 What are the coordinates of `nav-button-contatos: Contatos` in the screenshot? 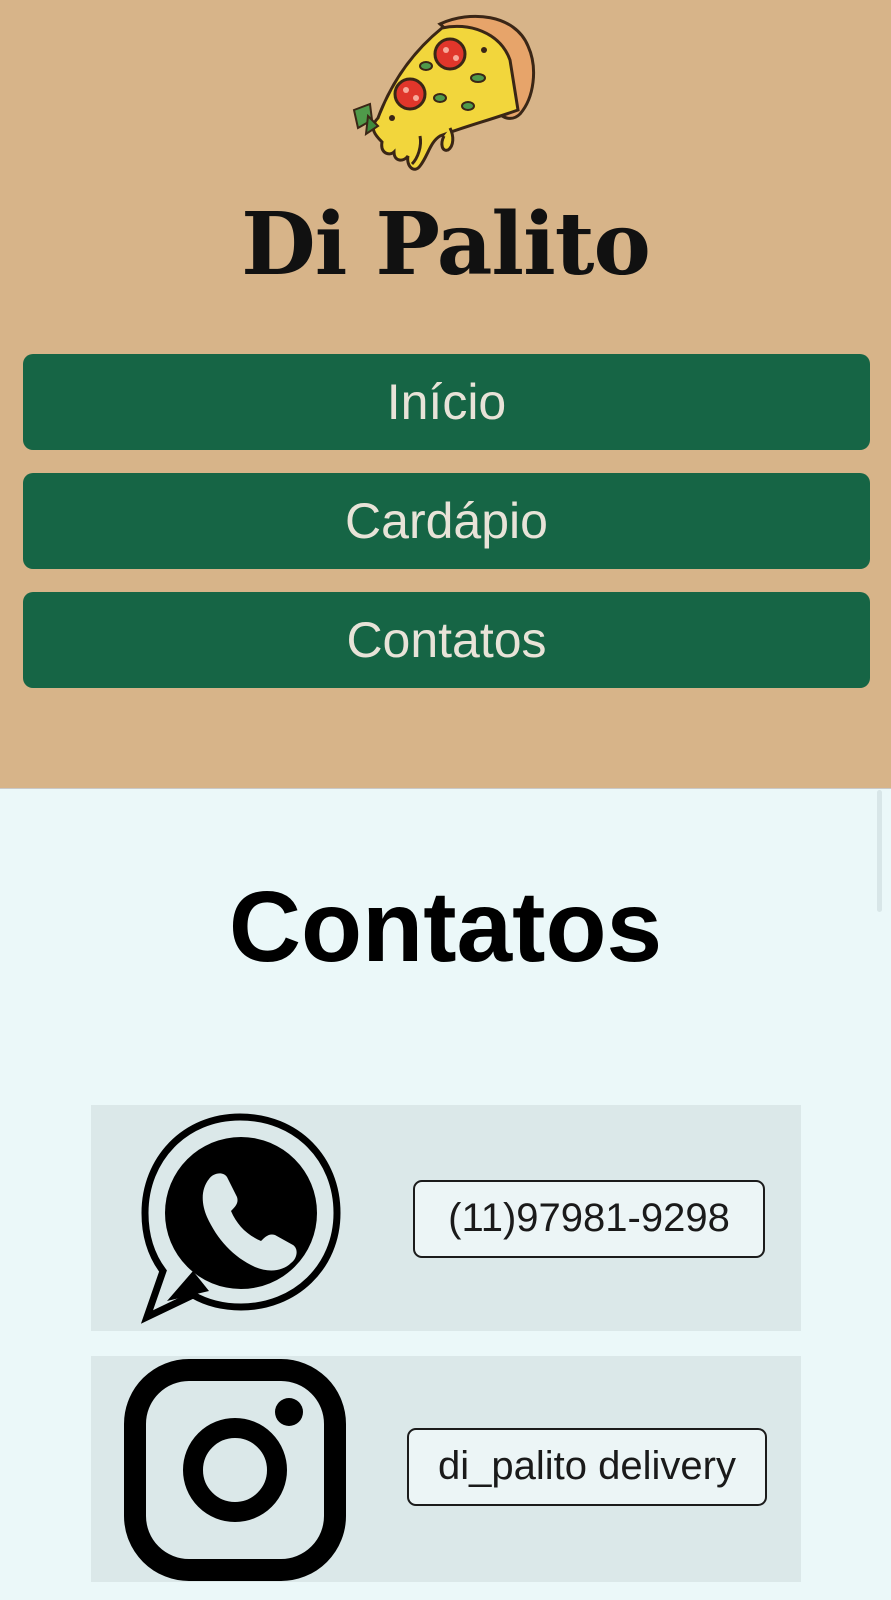 It's located at (446, 640).